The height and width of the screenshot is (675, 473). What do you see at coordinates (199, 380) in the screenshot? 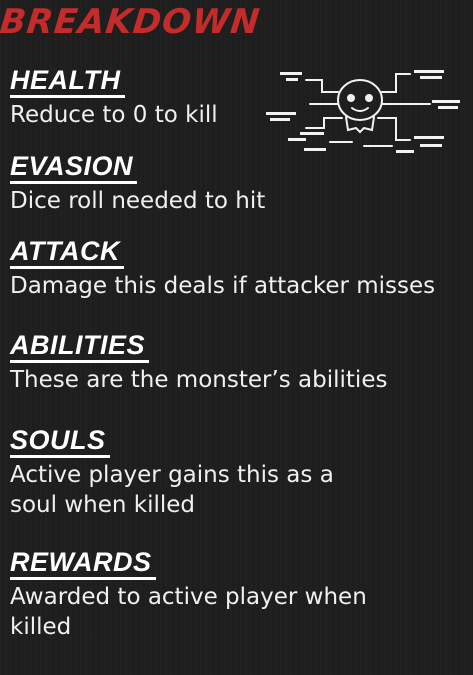
I see `entry-description: These are the monster’s abilities` at bounding box center [199, 380].